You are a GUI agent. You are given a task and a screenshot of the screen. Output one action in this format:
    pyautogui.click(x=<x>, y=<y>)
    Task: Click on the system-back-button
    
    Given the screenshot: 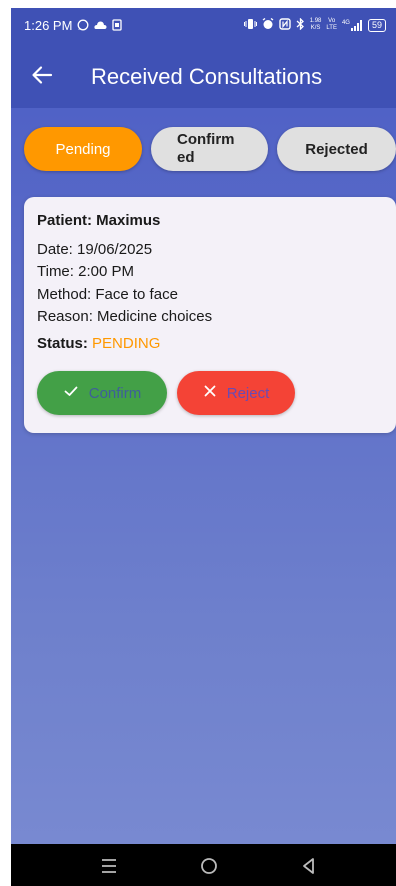 What is the action you would take?
    pyautogui.click(x=309, y=866)
    